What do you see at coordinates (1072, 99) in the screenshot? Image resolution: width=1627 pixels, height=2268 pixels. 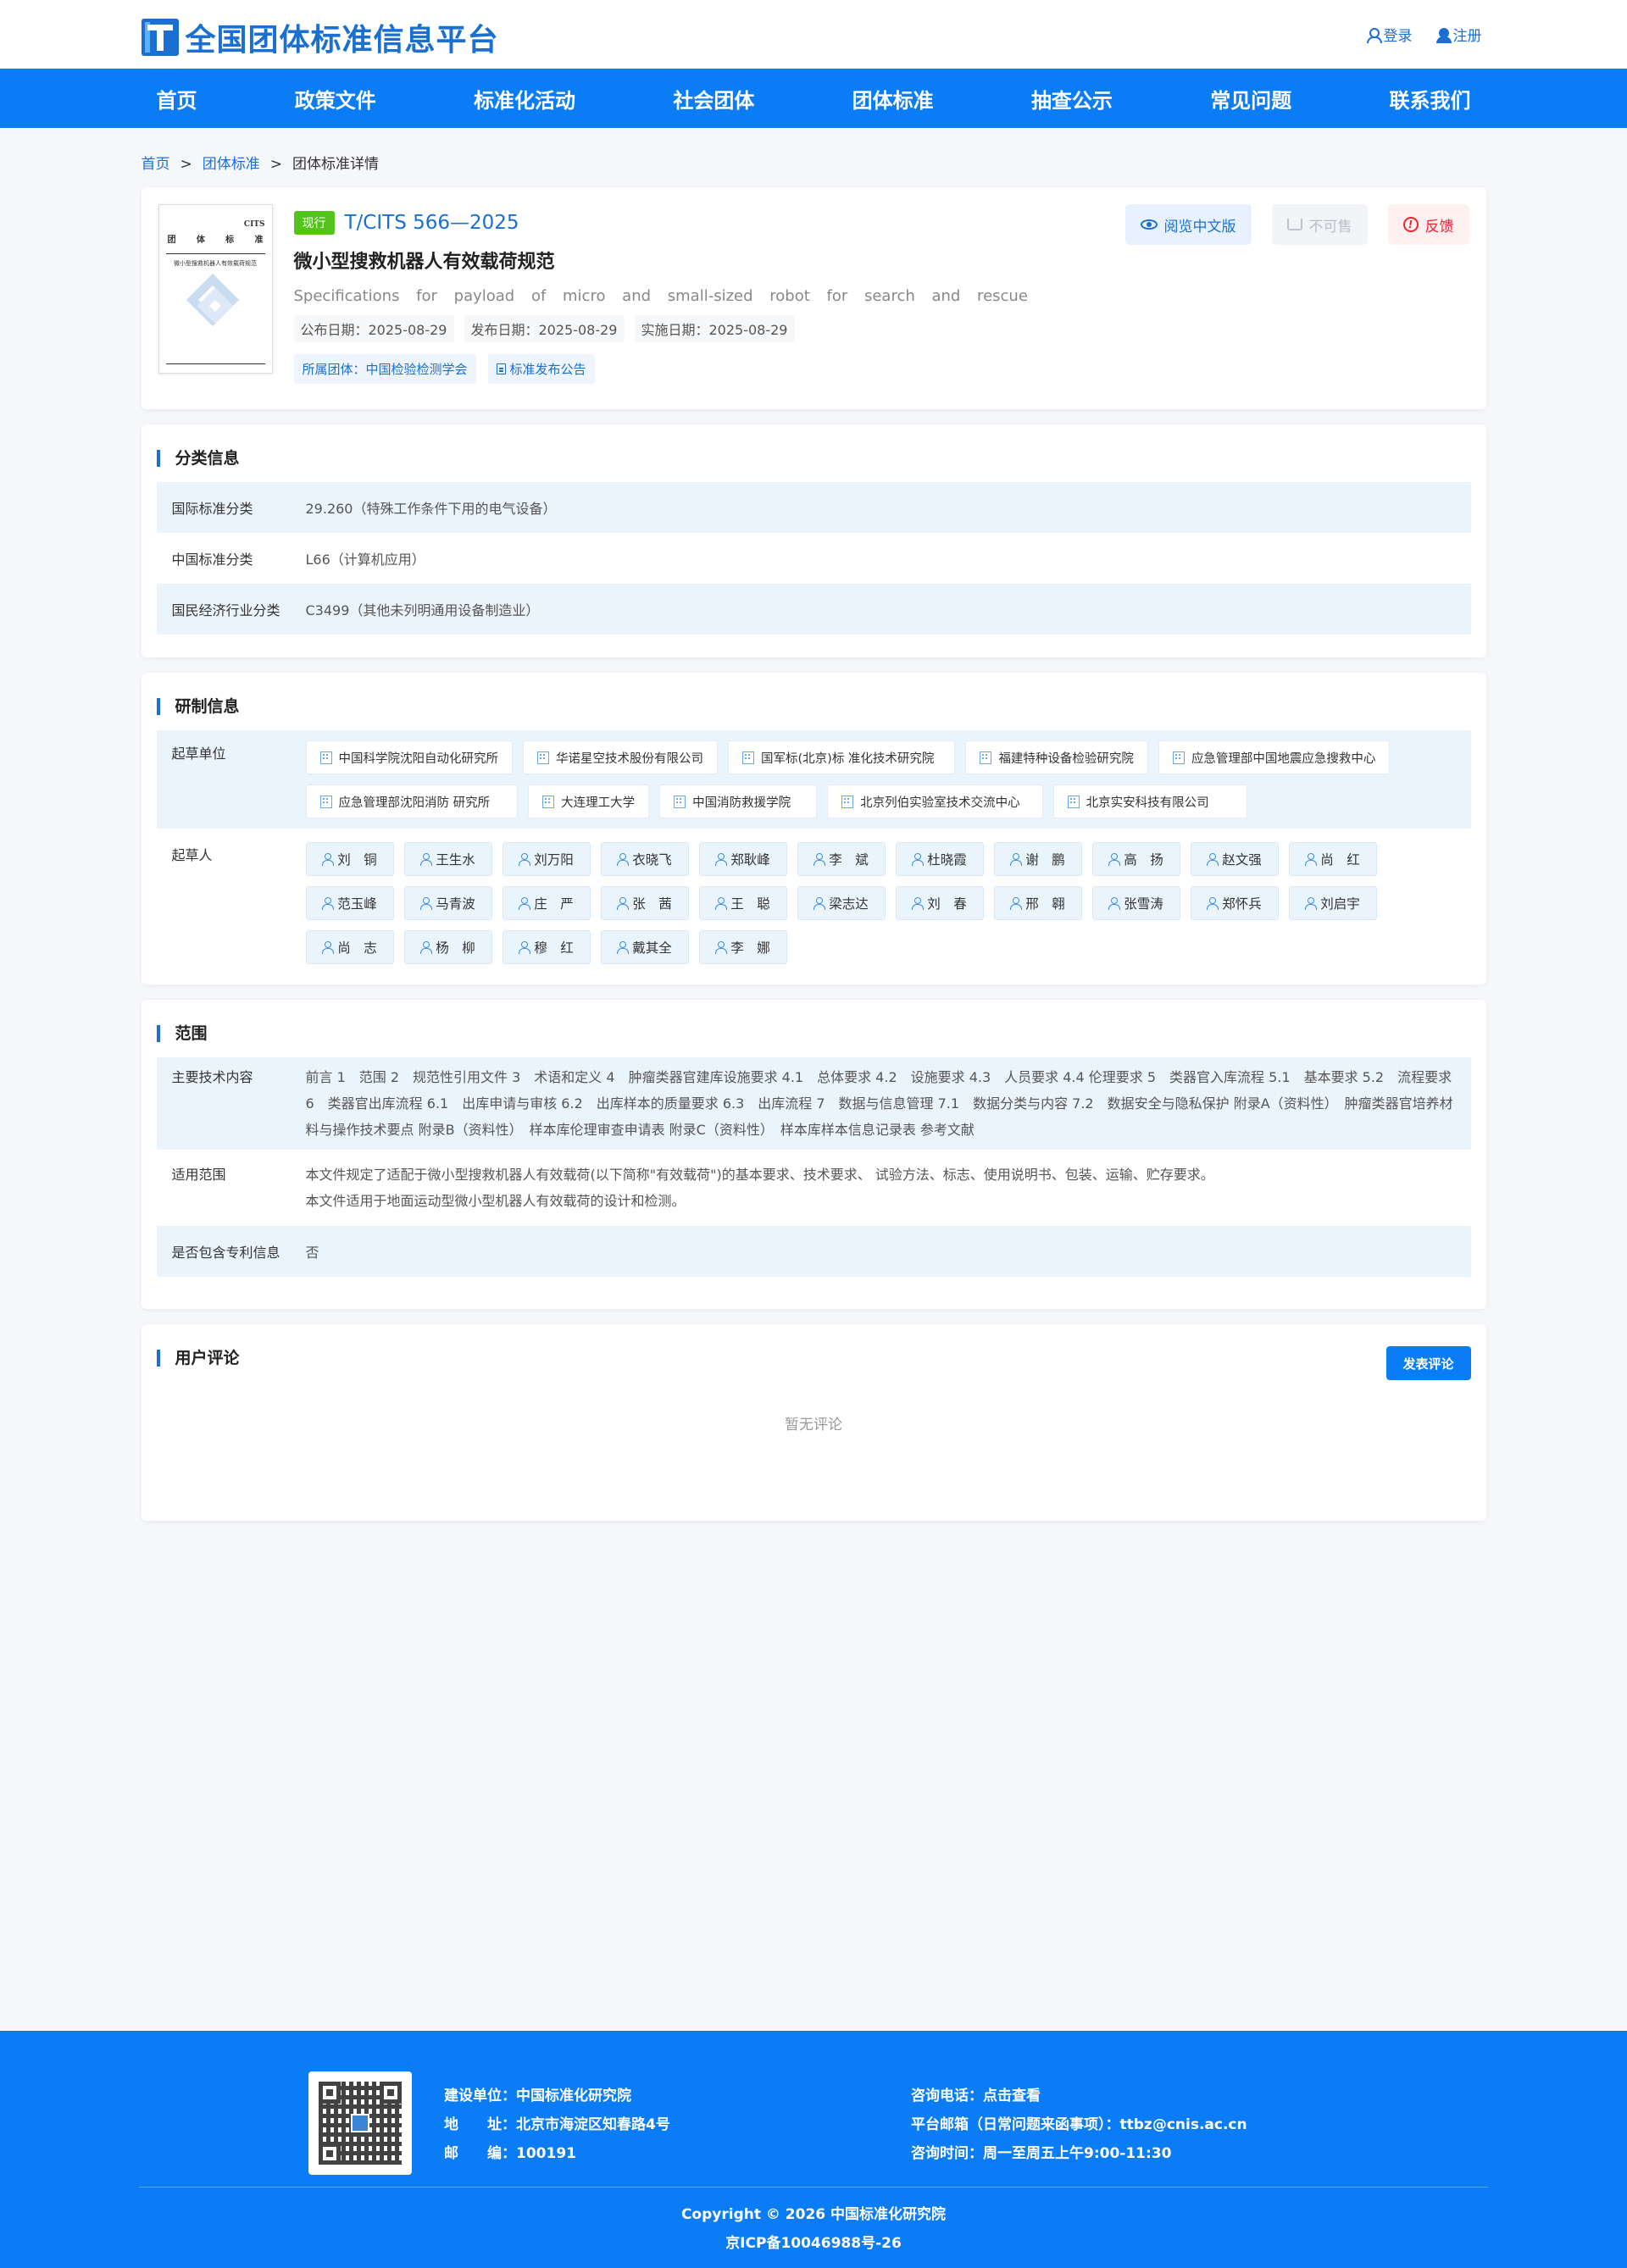 I see `nav-item-inspection: 抽查公示` at bounding box center [1072, 99].